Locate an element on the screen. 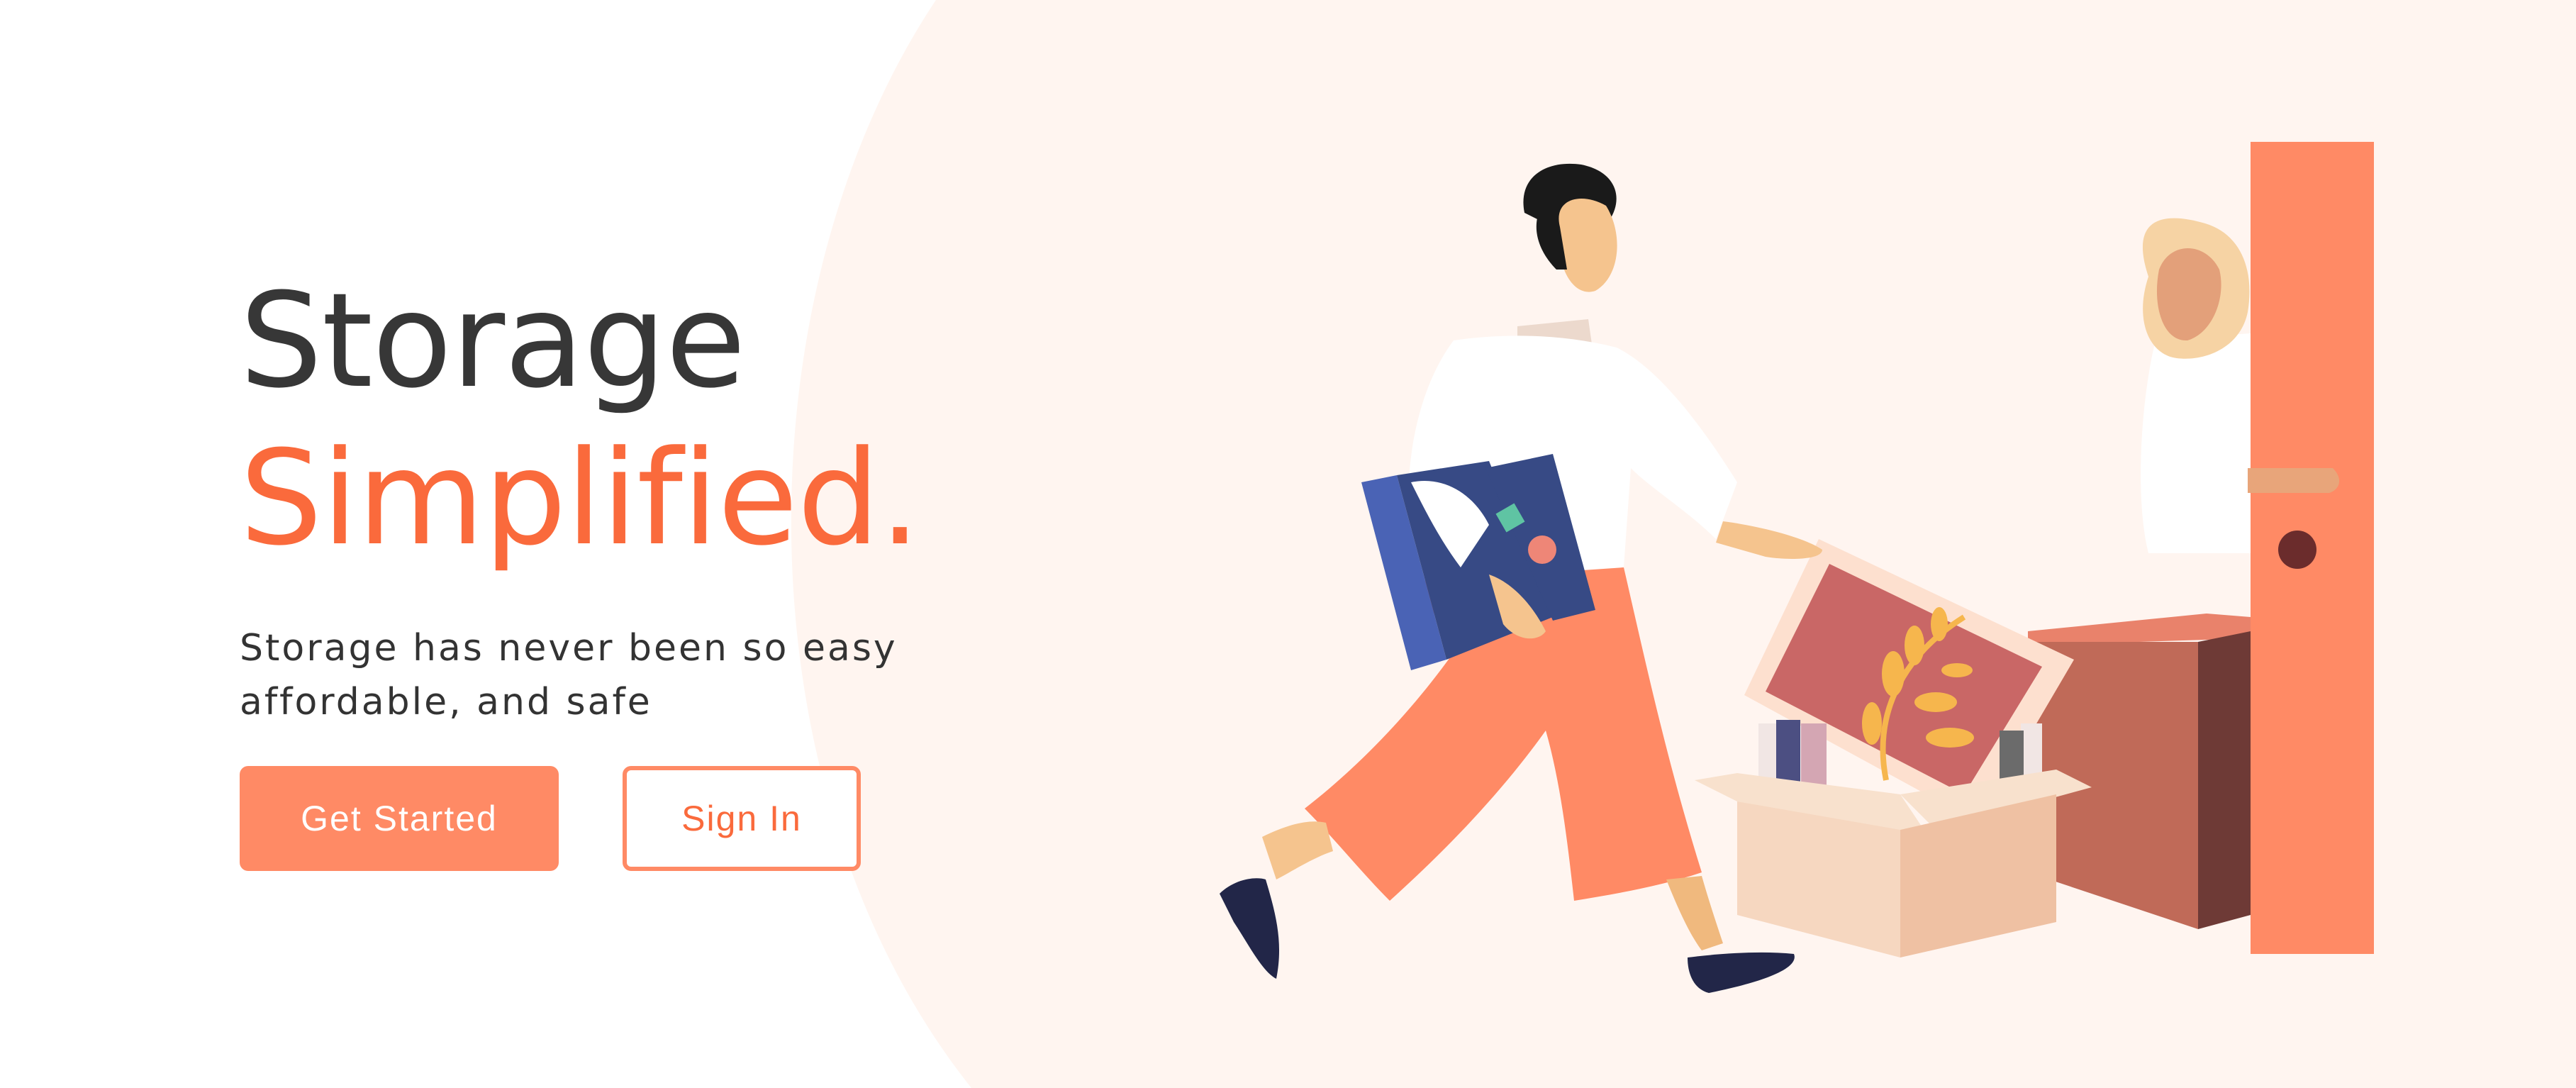 The image size is (2576, 1088). subtitle-line-1: Storage has never been so easy is located at coordinates (569, 649).